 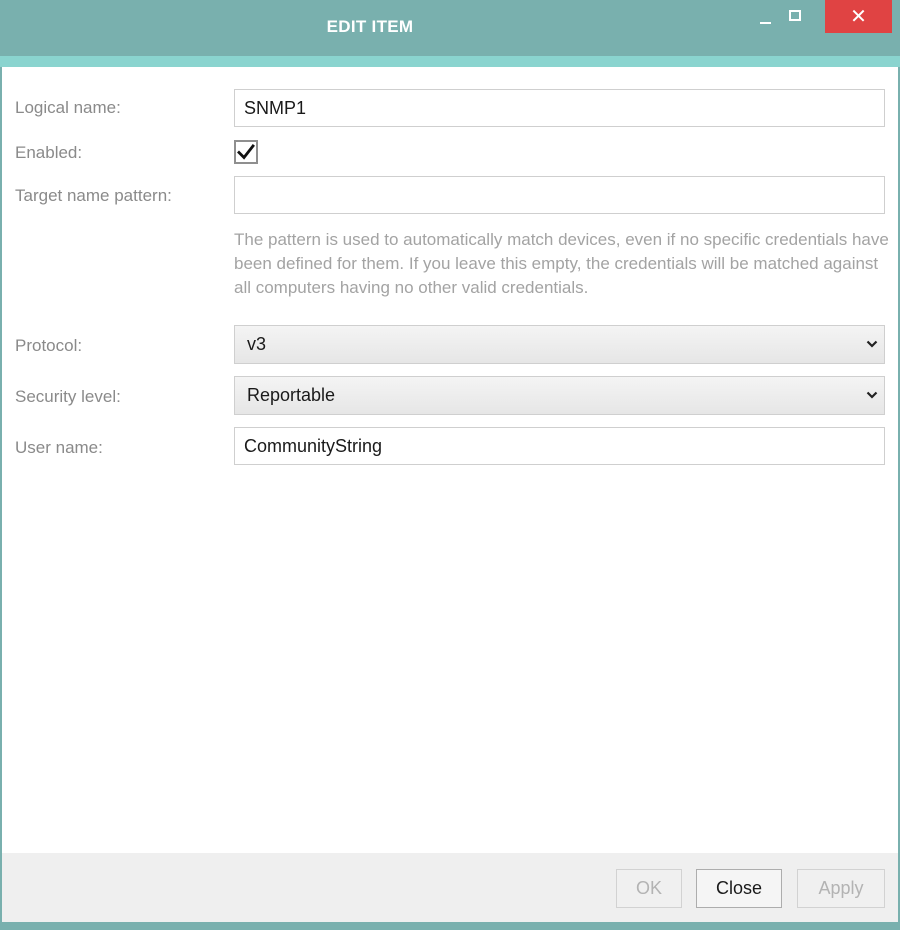 I want to click on maximize-icon, so click(x=795, y=15).